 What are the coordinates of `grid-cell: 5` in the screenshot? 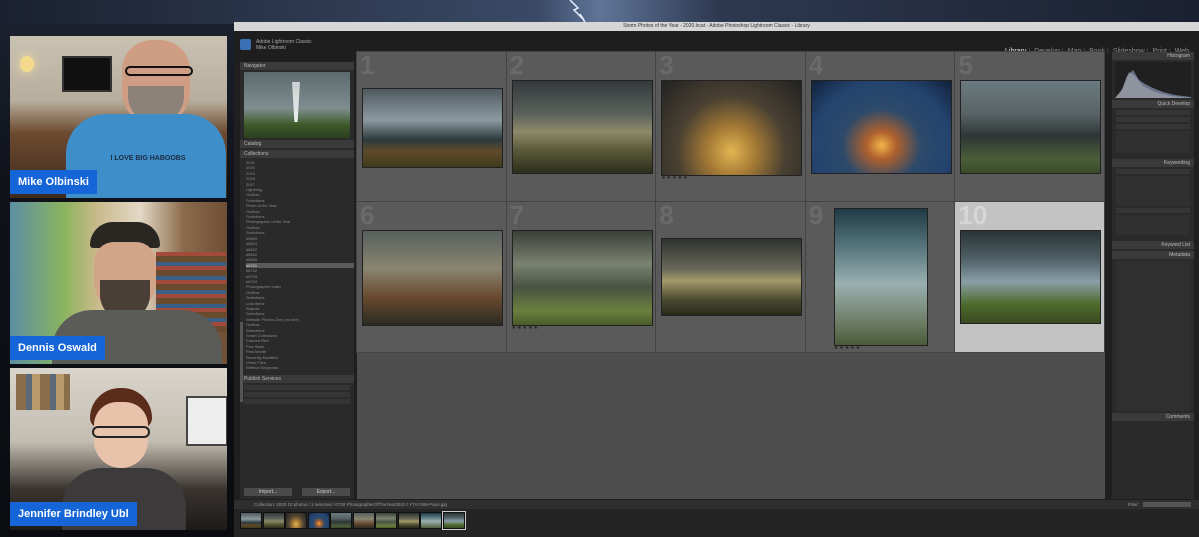 It's located at (1030, 126).